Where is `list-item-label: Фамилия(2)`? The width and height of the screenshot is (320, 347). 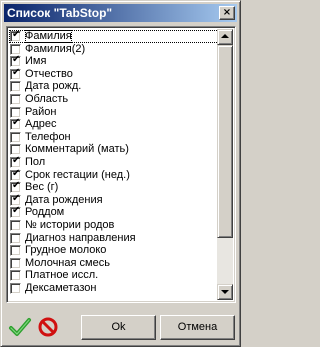 list-item-label: Фамилия(2) is located at coordinates (55, 48).